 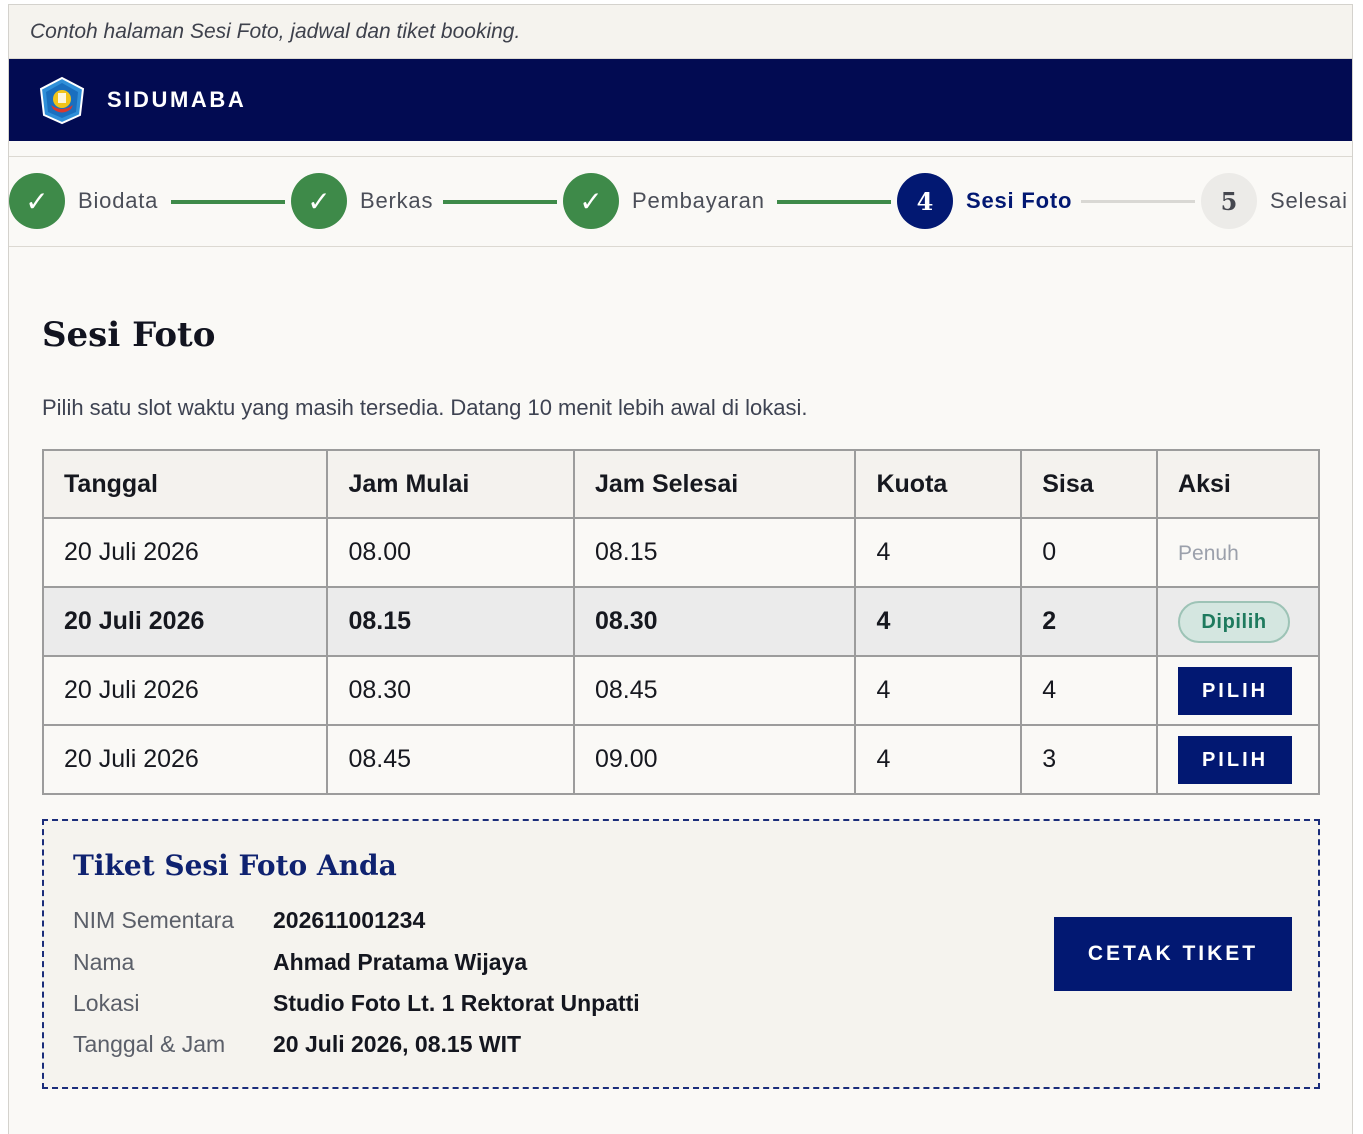 What do you see at coordinates (450, 690) in the screenshot?
I see `cell-jam-mulai: 08.30` at bounding box center [450, 690].